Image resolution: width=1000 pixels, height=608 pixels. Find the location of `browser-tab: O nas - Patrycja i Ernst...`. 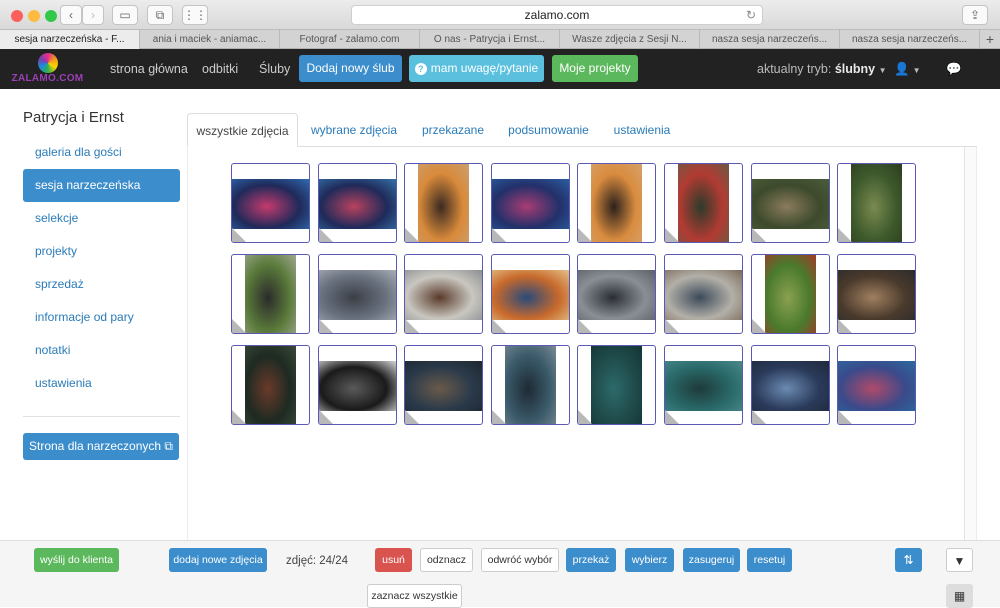

browser-tab: O nas - Patrycja i Ernst... is located at coordinates (490, 39).